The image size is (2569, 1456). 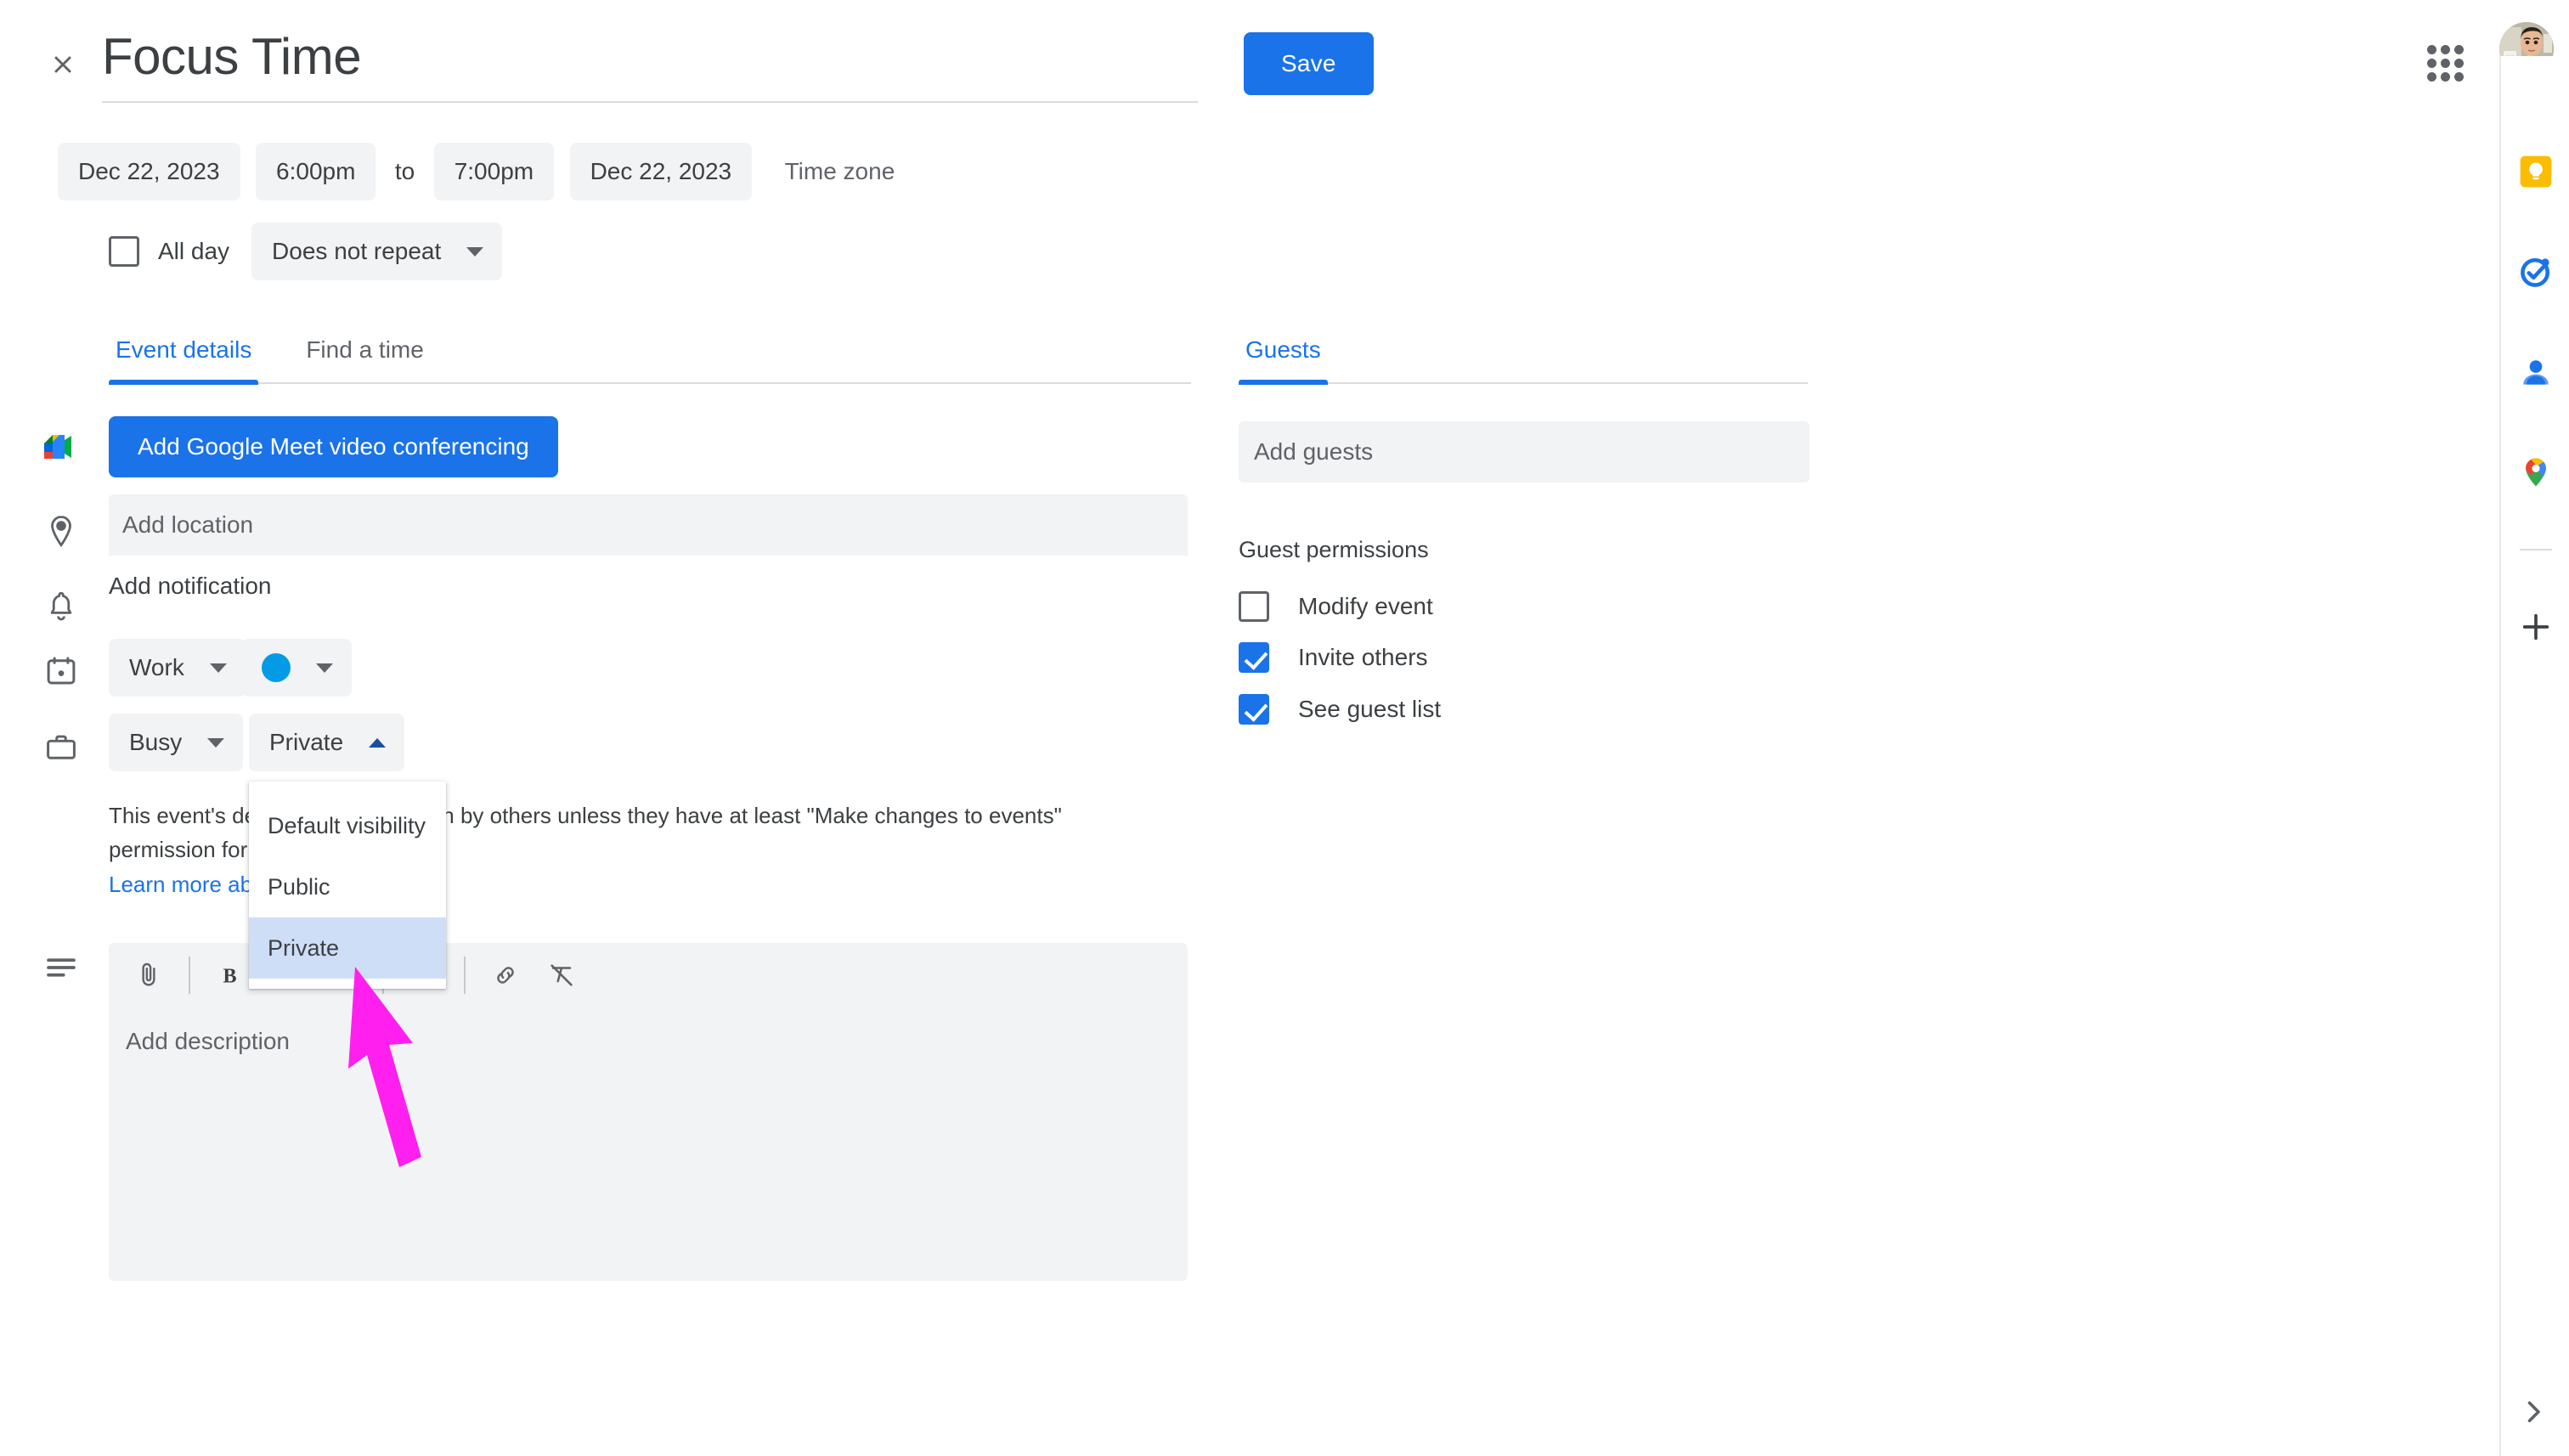 What do you see at coordinates (62, 748) in the screenshot?
I see `briefcase-icon` at bounding box center [62, 748].